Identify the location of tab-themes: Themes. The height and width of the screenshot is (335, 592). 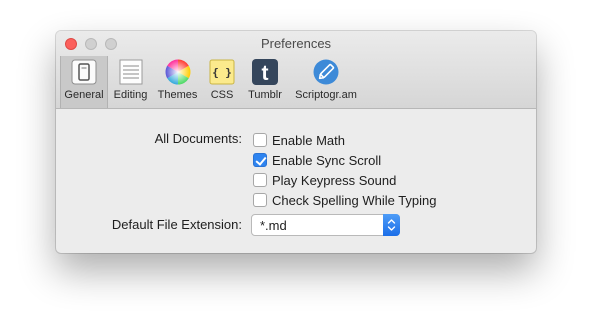
(177, 82).